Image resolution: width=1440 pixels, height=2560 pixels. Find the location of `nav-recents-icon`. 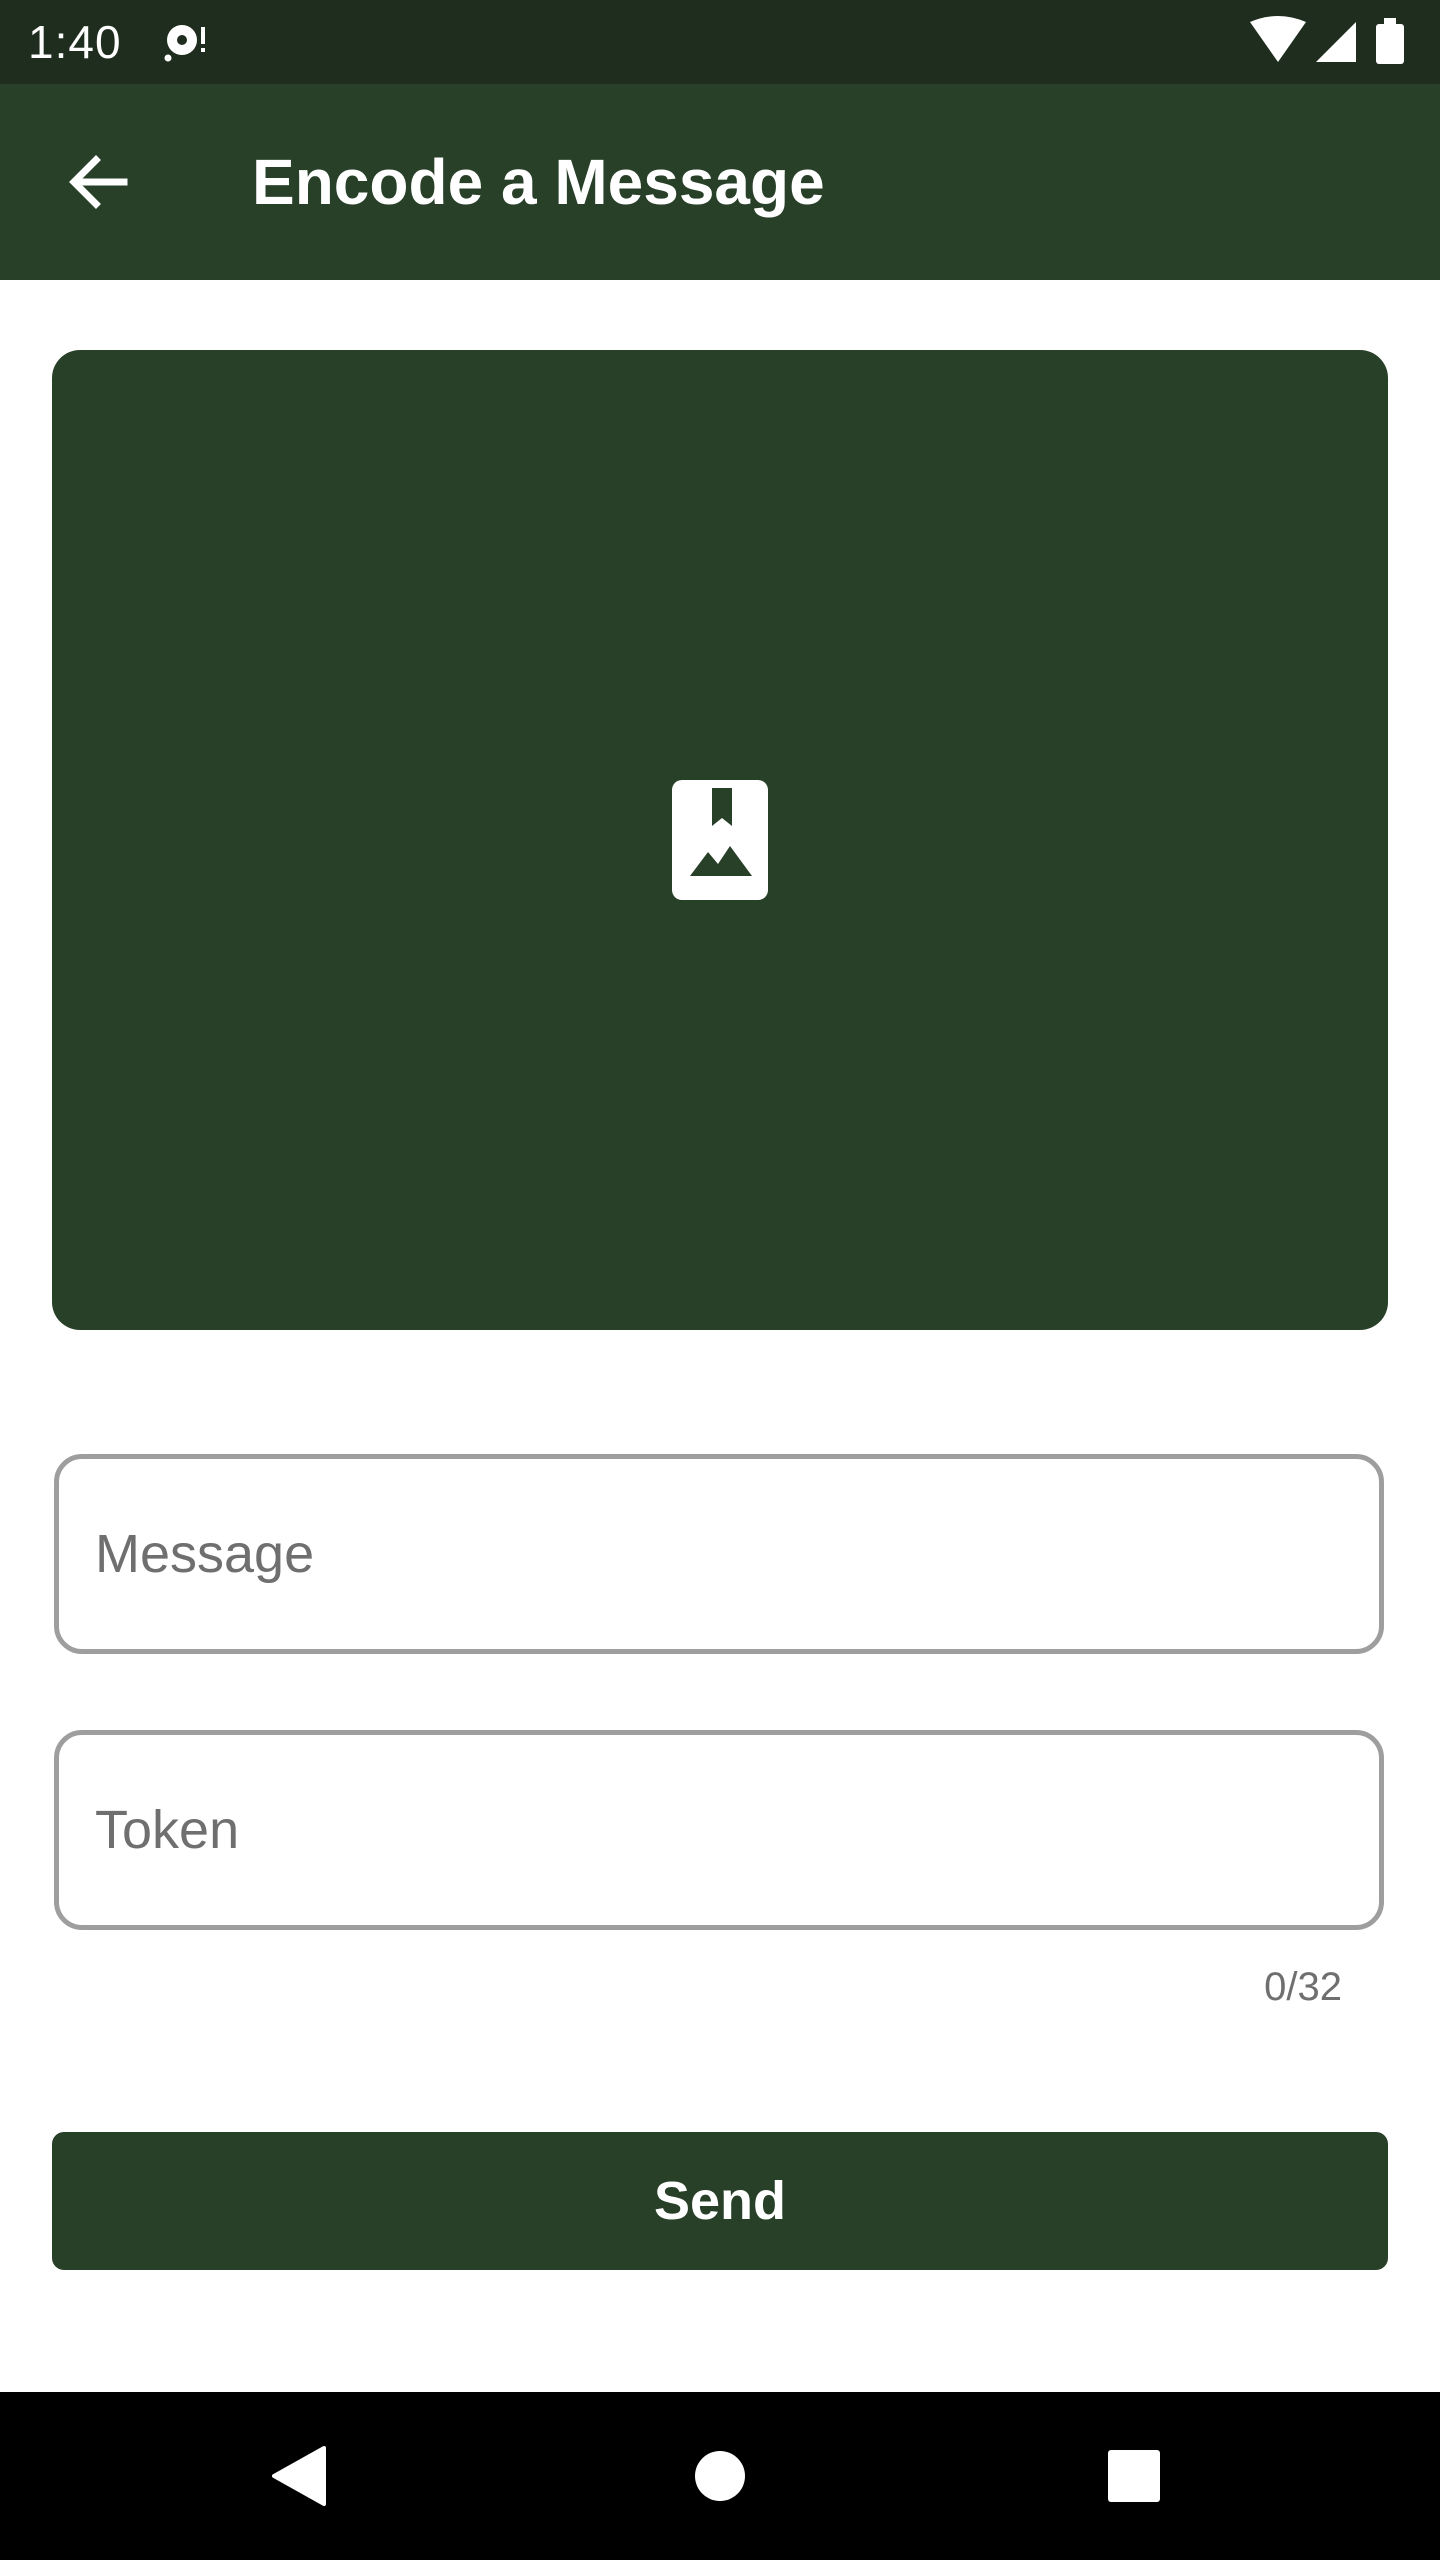

nav-recents-icon is located at coordinates (1134, 2476).